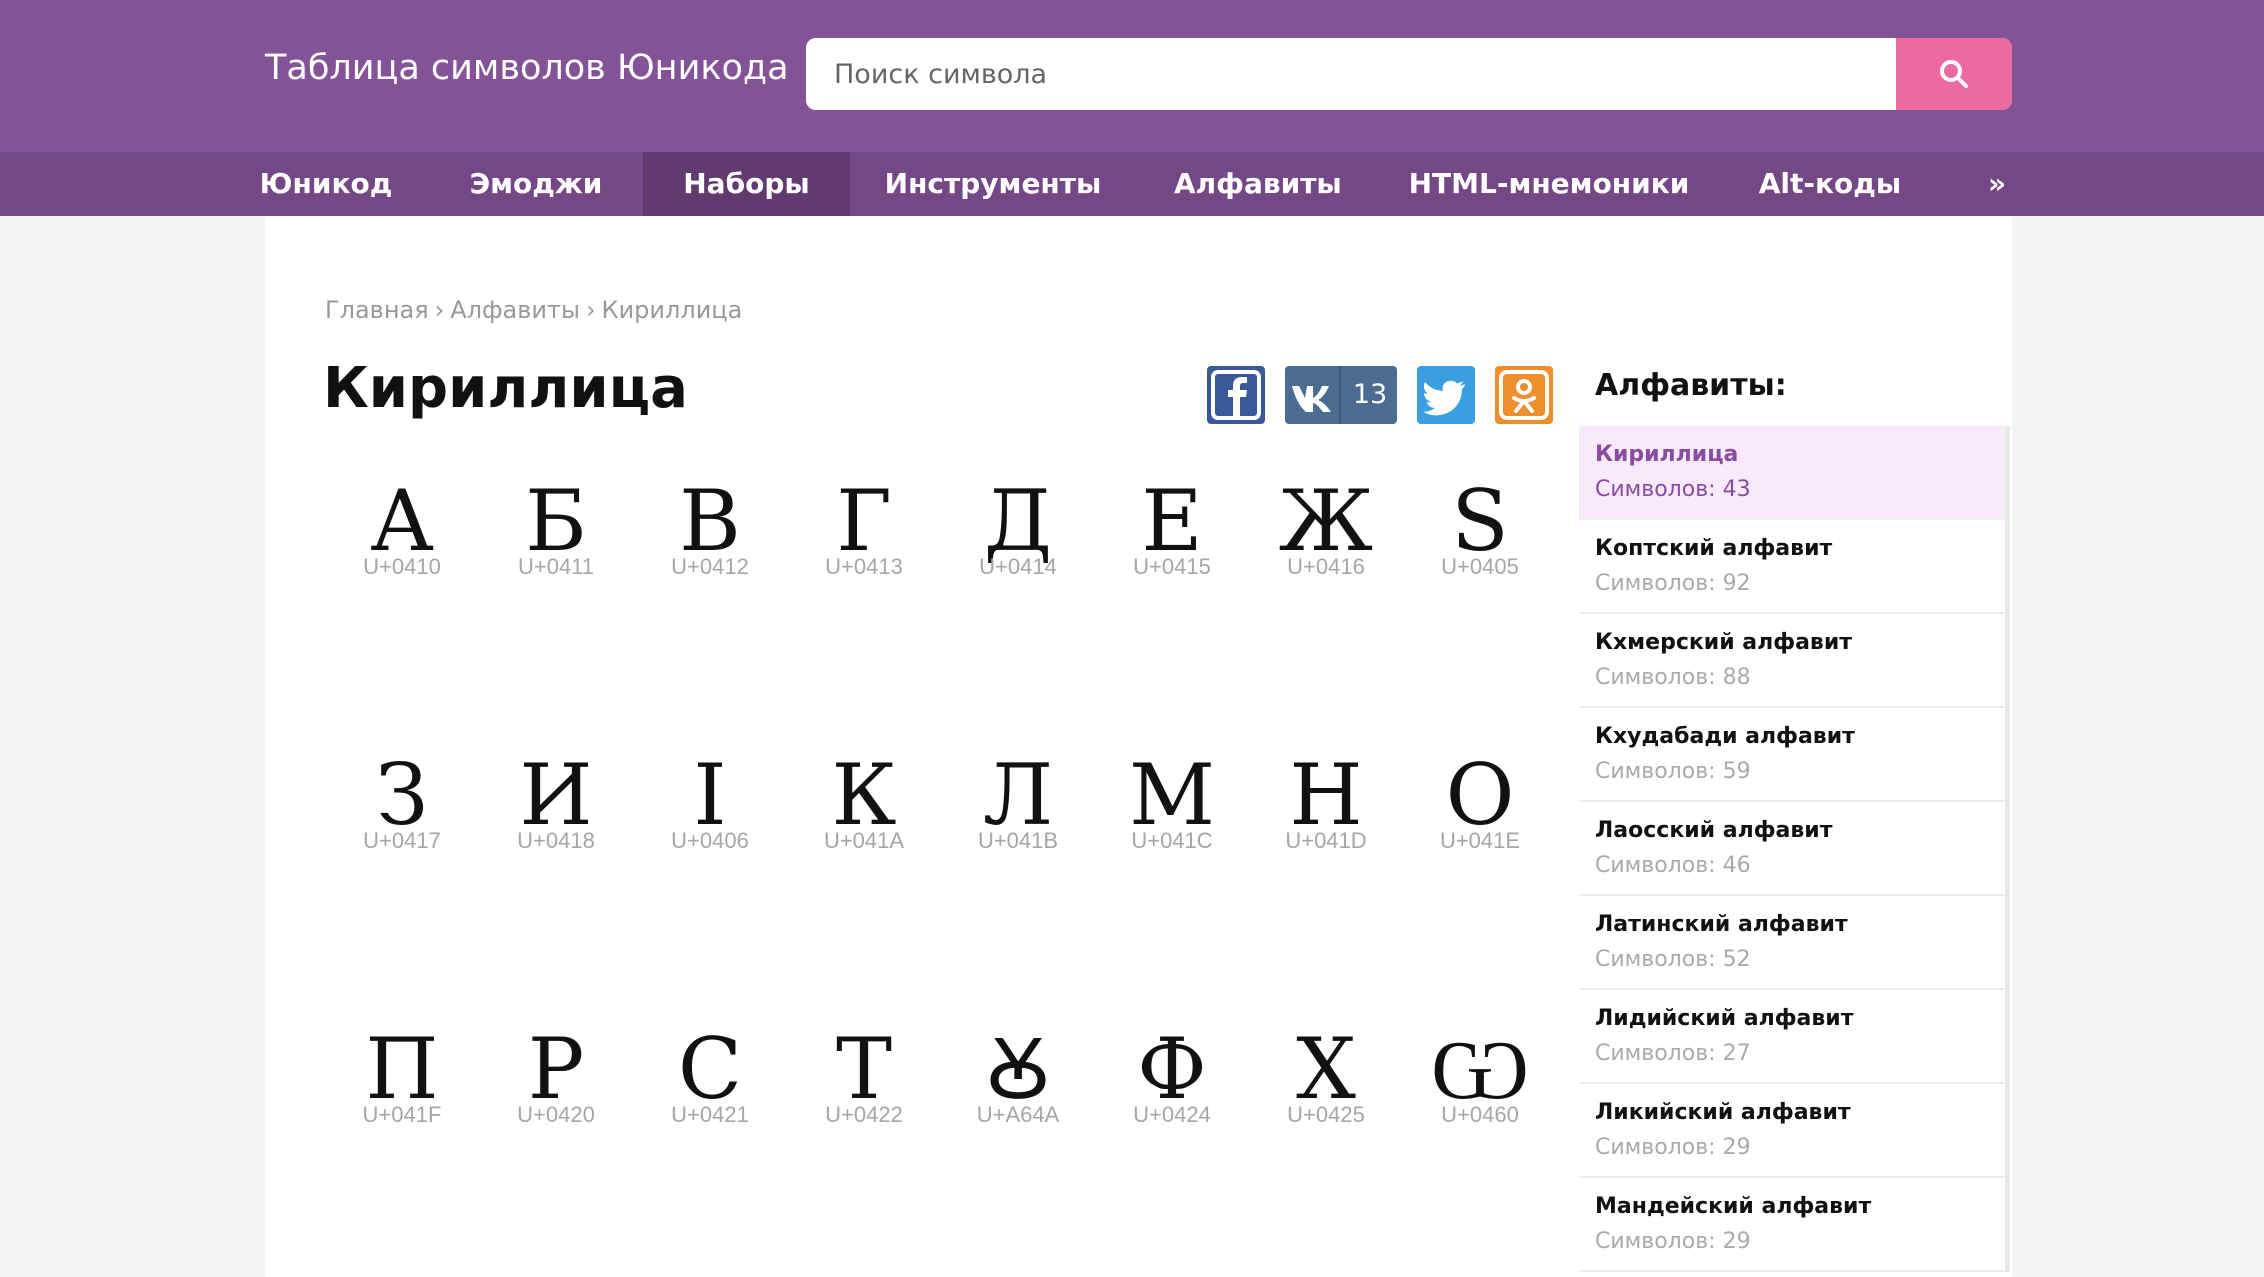 This screenshot has height=1277, width=2264. I want to click on alphabet-count: Символов: 46, so click(1673, 865).